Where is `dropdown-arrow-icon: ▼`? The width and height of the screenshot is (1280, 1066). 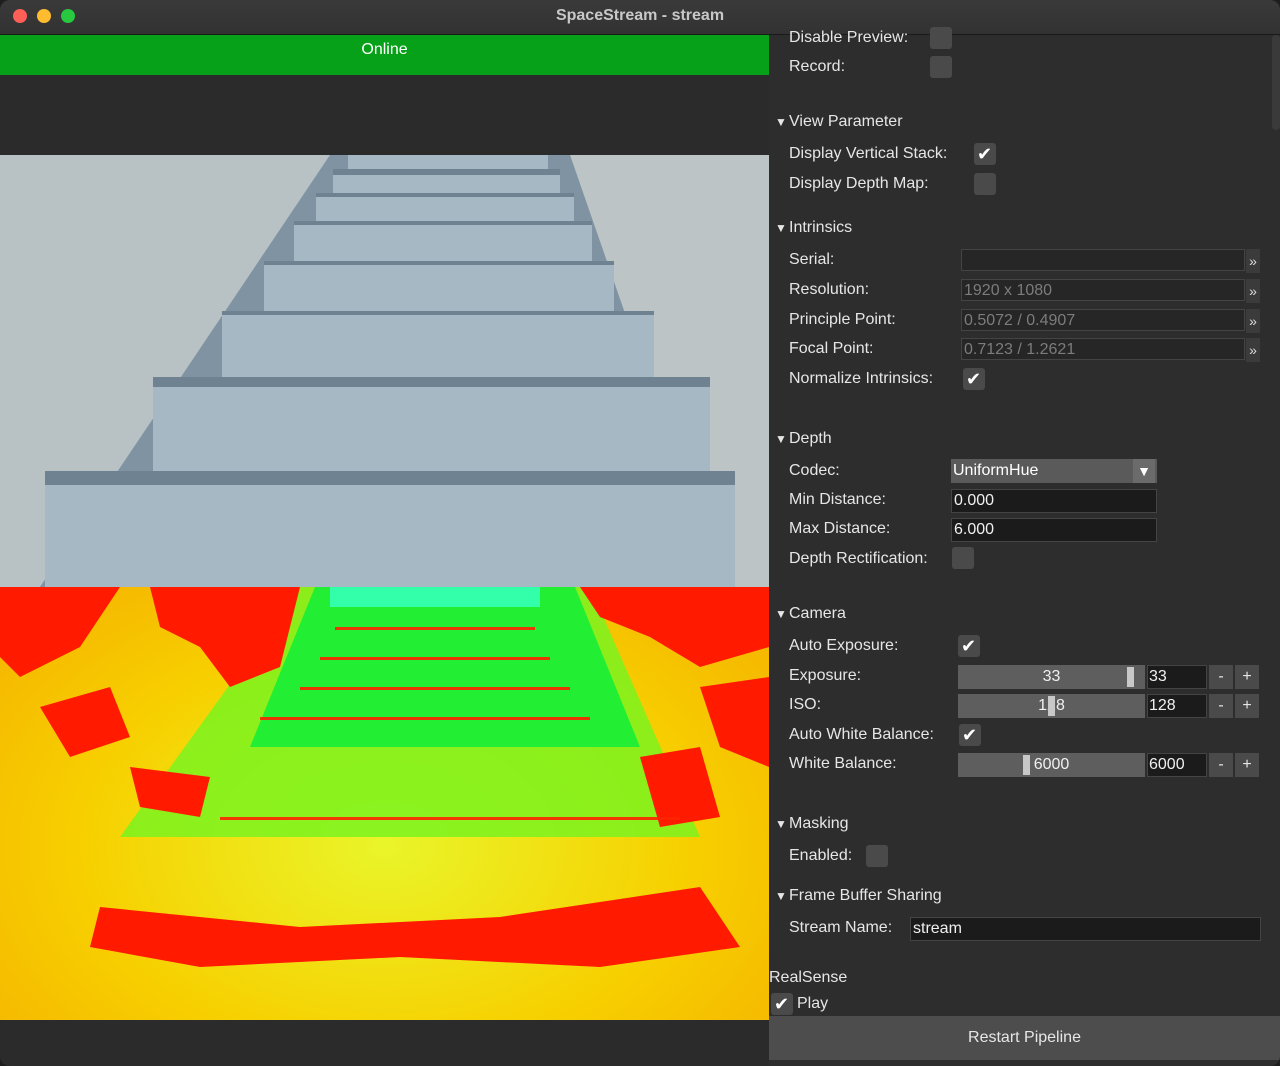
dropdown-arrow-icon: ▼ is located at coordinates (1144, 471).